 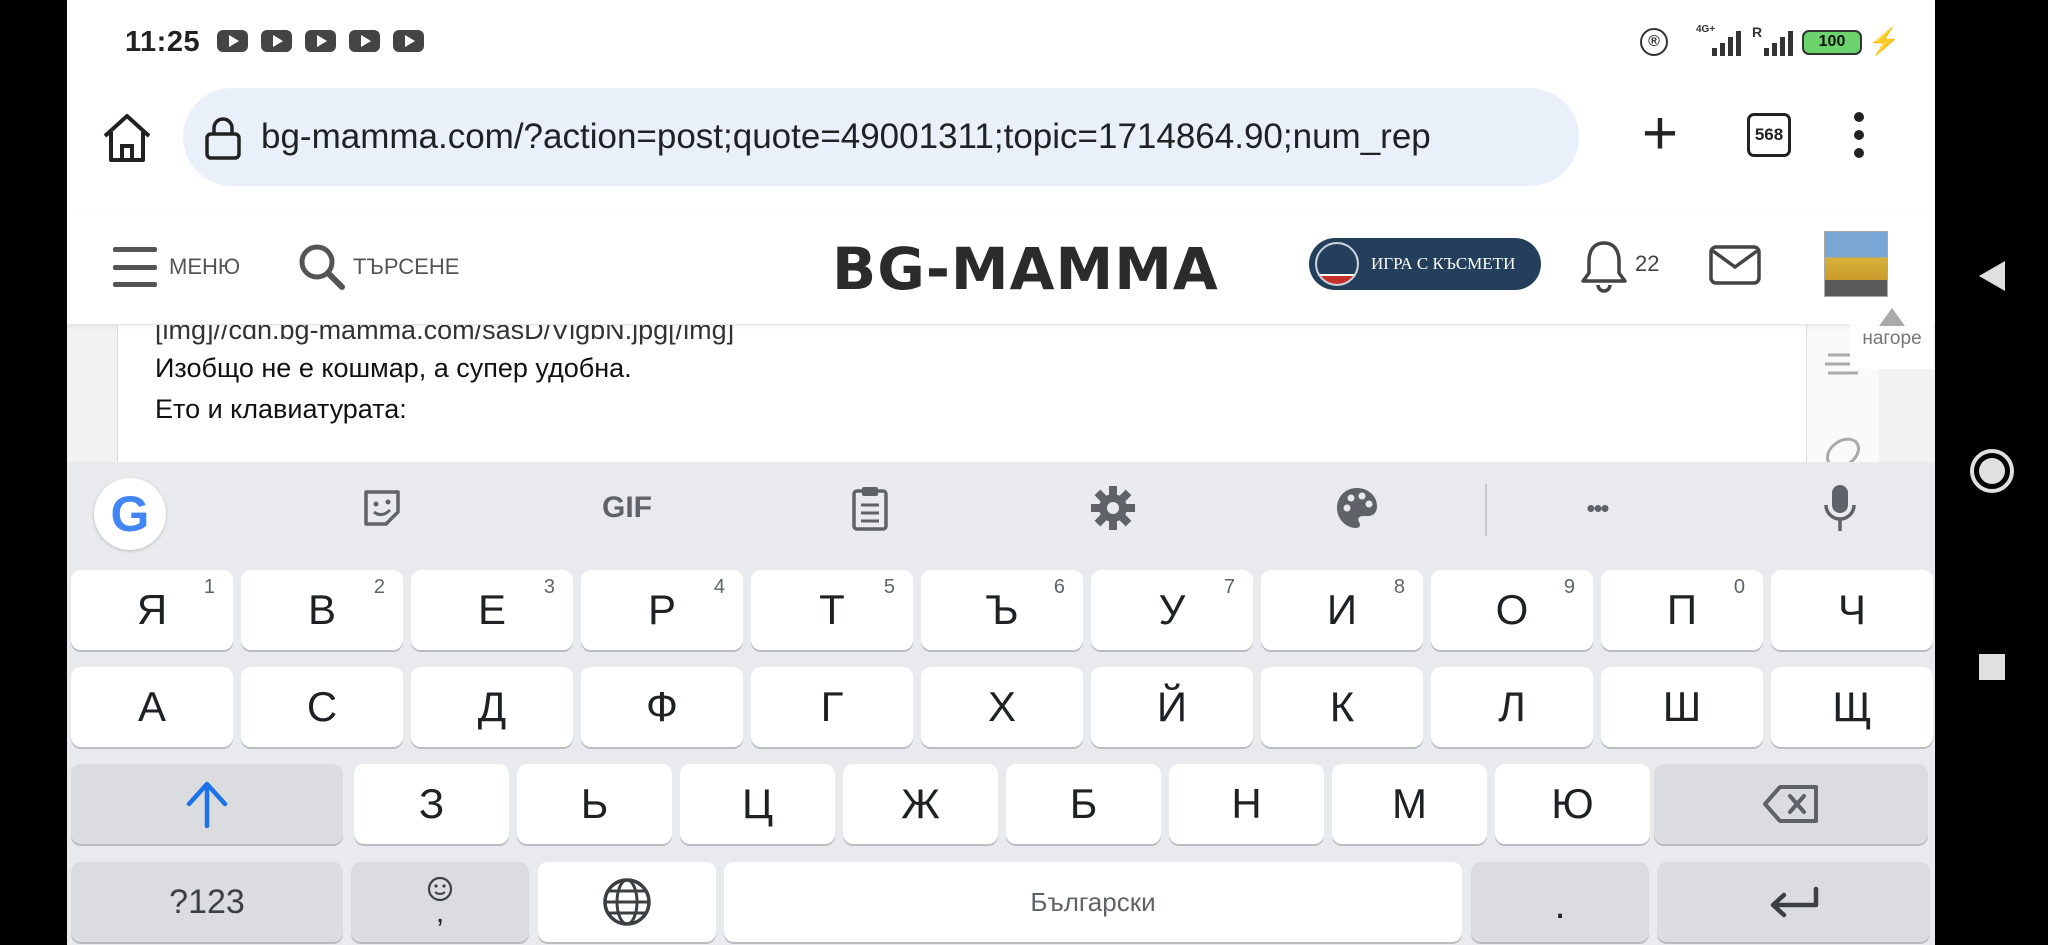 What do you see at coordinates (322, 610) in the screenshot?
I see `key-label: В` at bounding box center [322, 610].